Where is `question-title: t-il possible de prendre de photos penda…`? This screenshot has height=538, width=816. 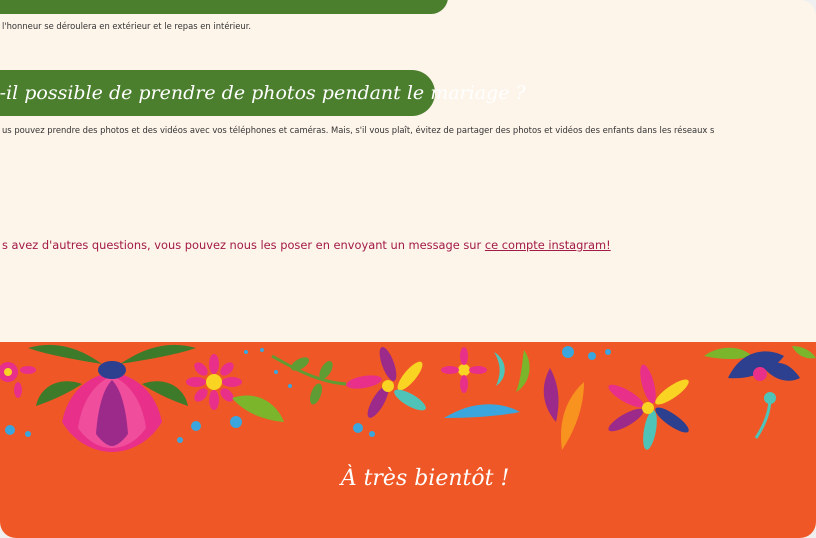 question-title: t-il possible de prendre de photos penda… is located at coordinates (263, 93).